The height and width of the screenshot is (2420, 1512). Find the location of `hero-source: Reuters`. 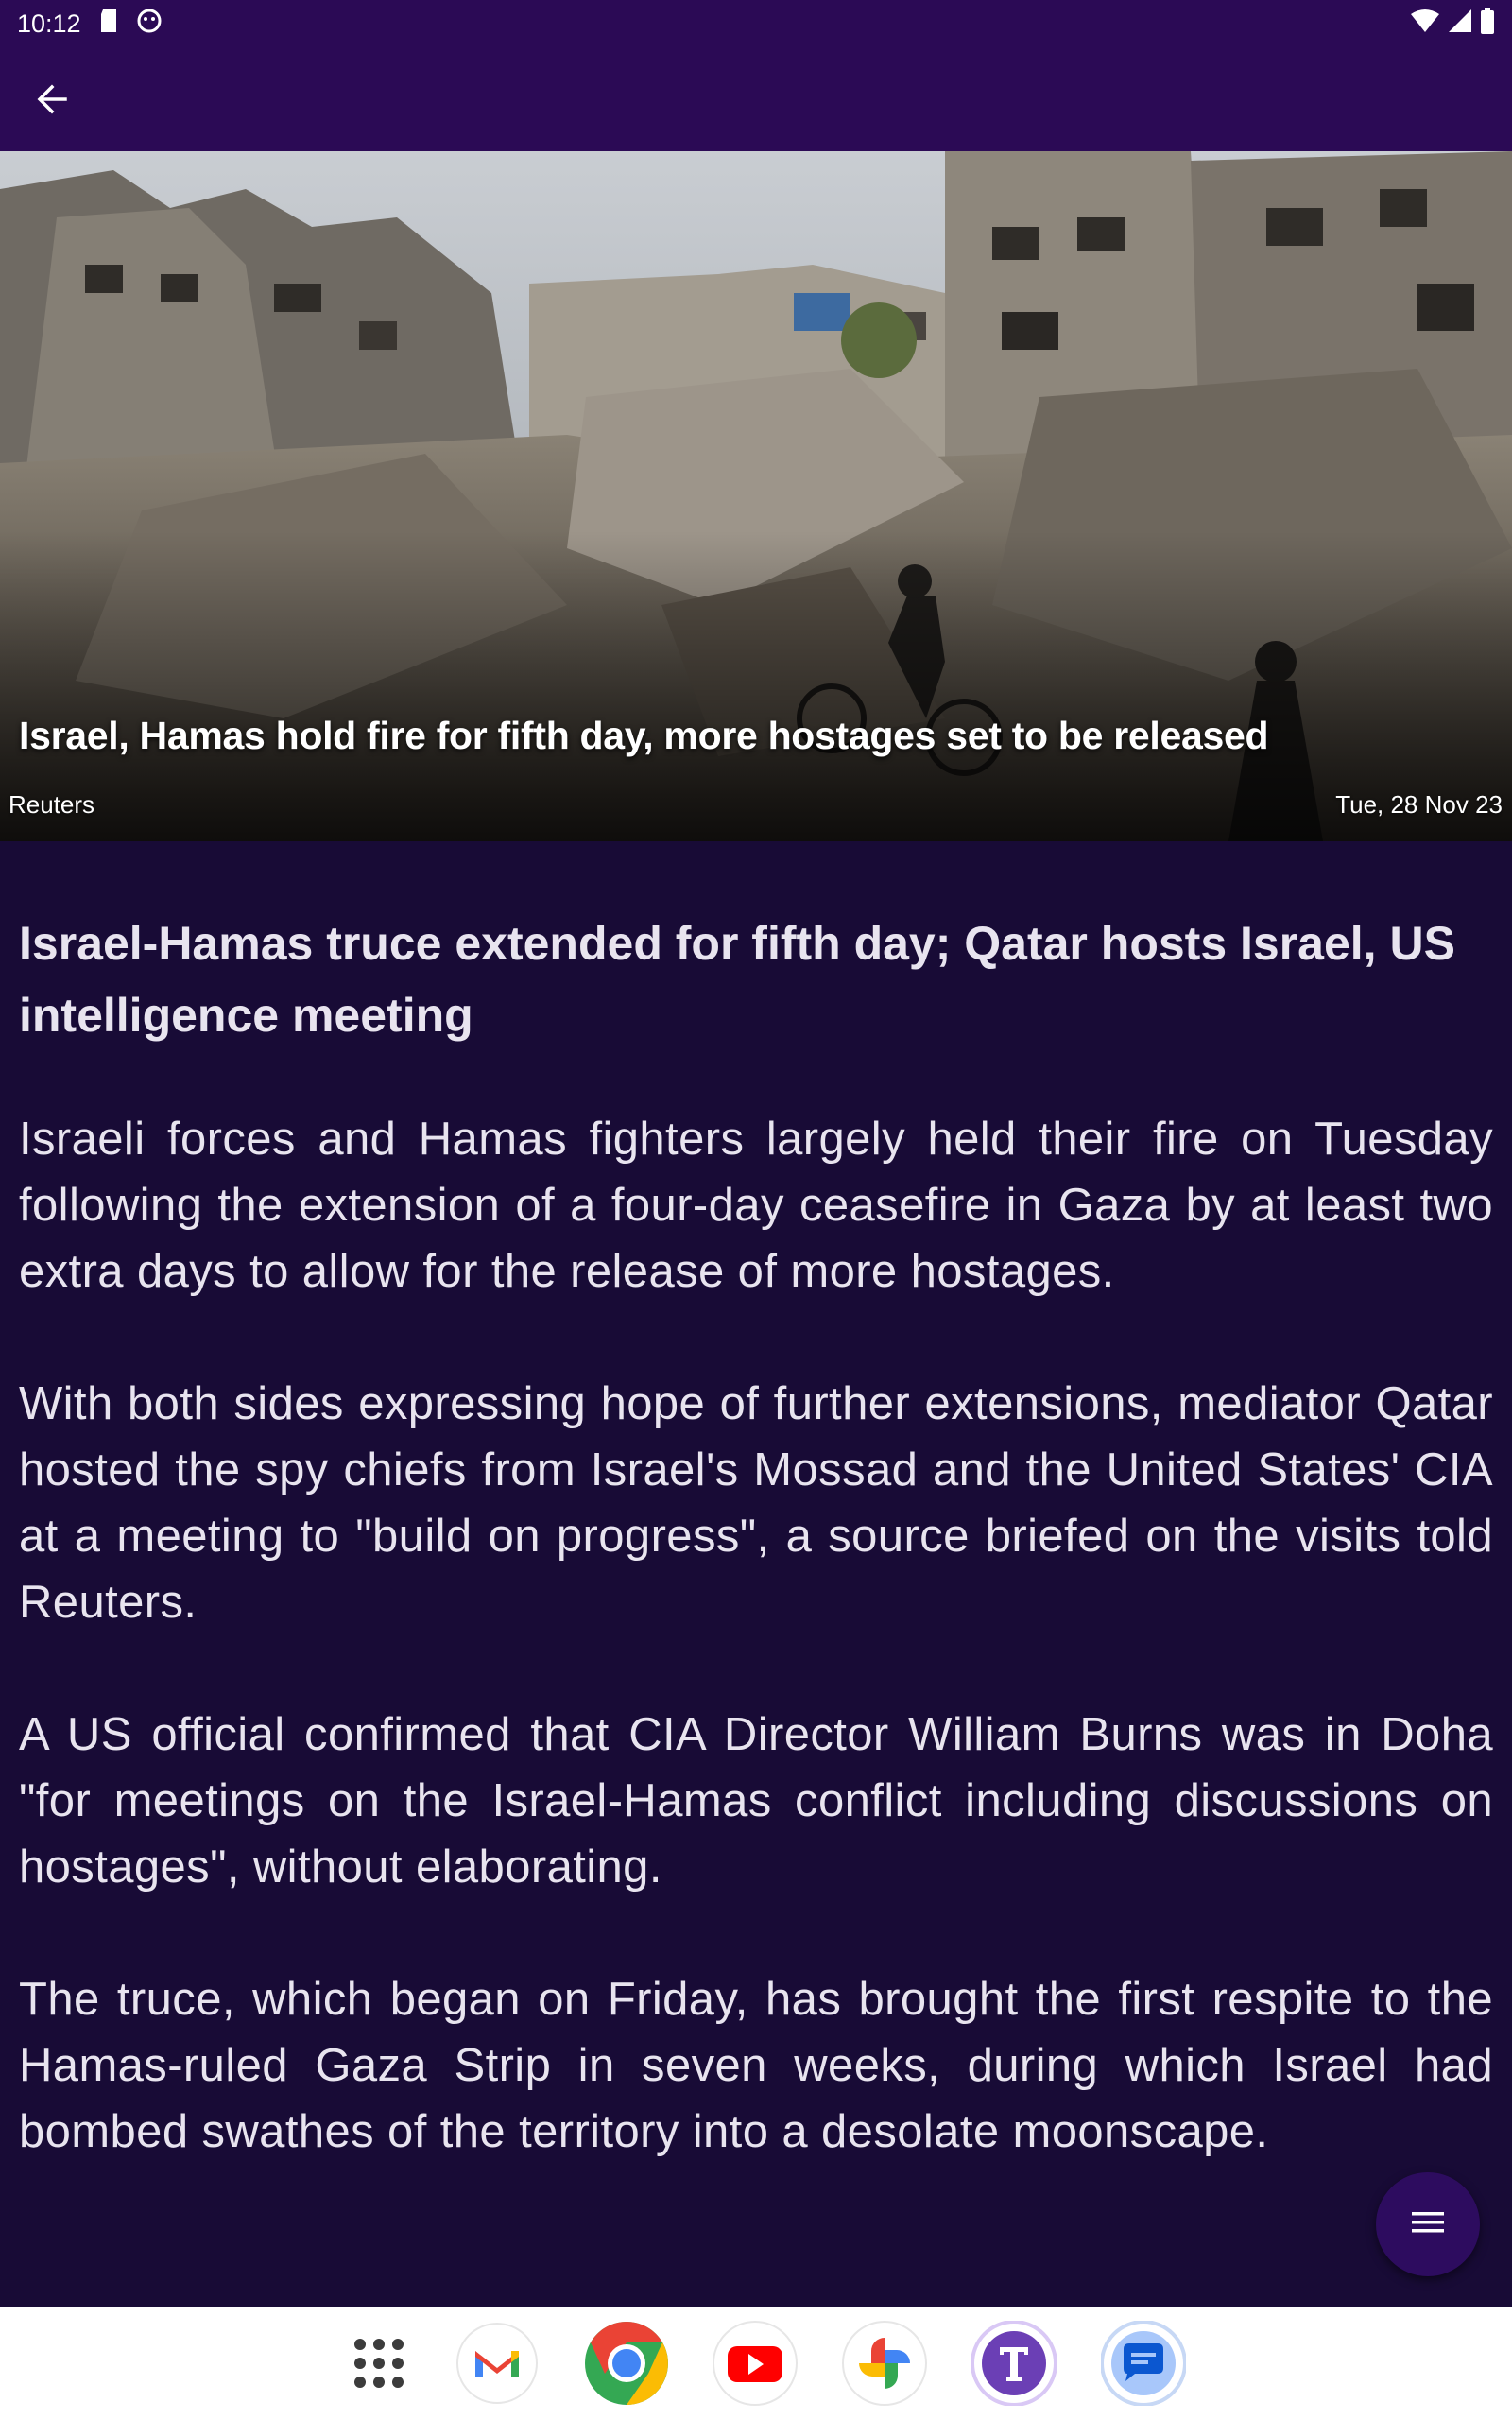

hero-source: Reuters is located at coordinates (52, 804).